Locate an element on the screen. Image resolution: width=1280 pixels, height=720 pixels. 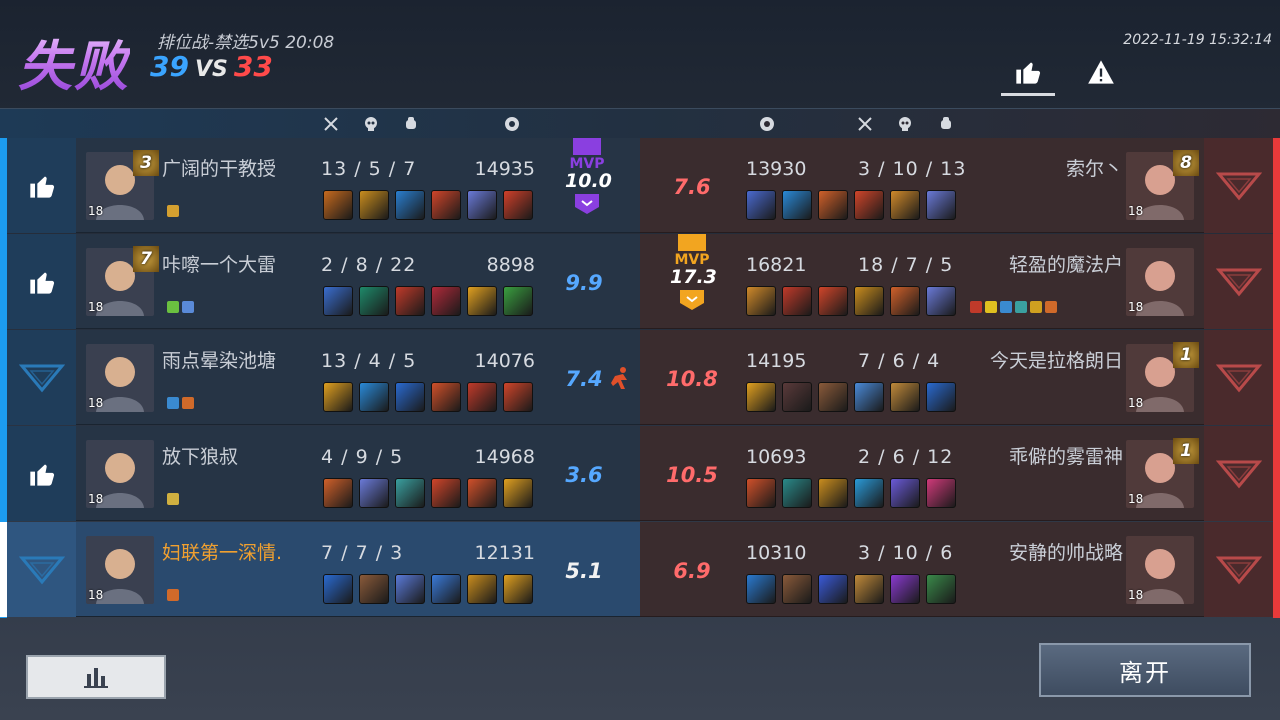
leave-button: 离开 is located at coordinates (1145, 670).